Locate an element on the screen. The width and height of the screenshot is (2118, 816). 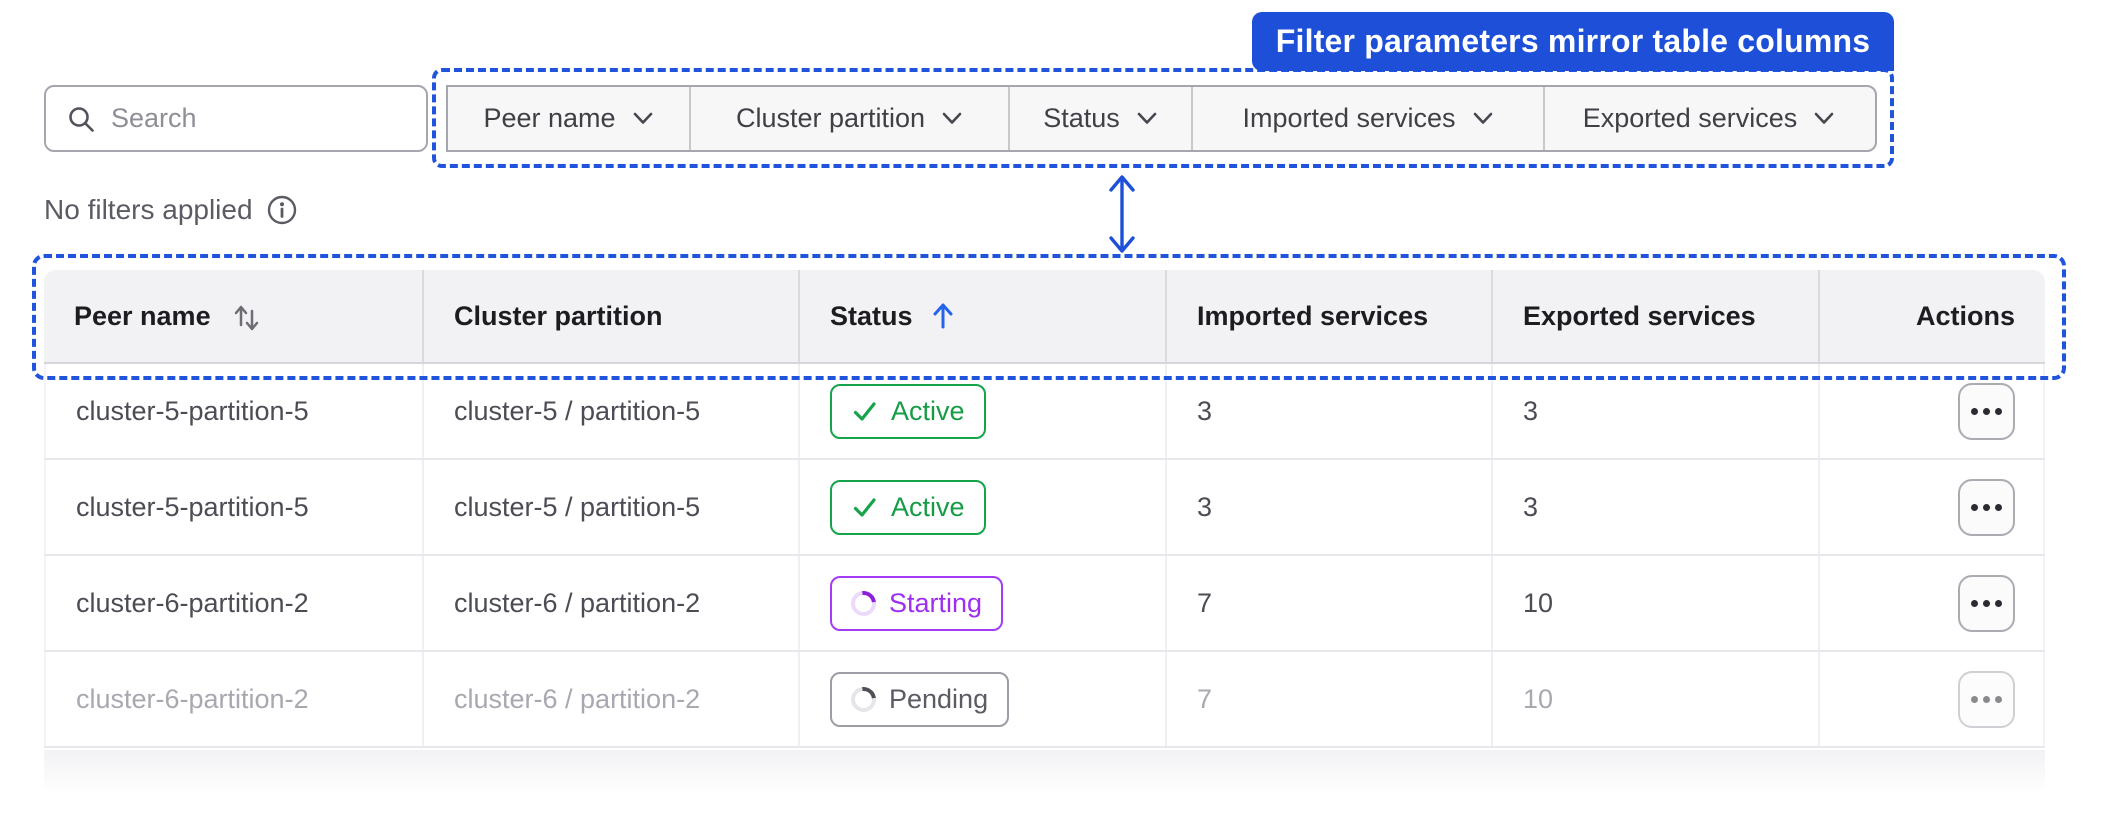
no-filters-label: No filters applied is located at coordinates (148, 209).